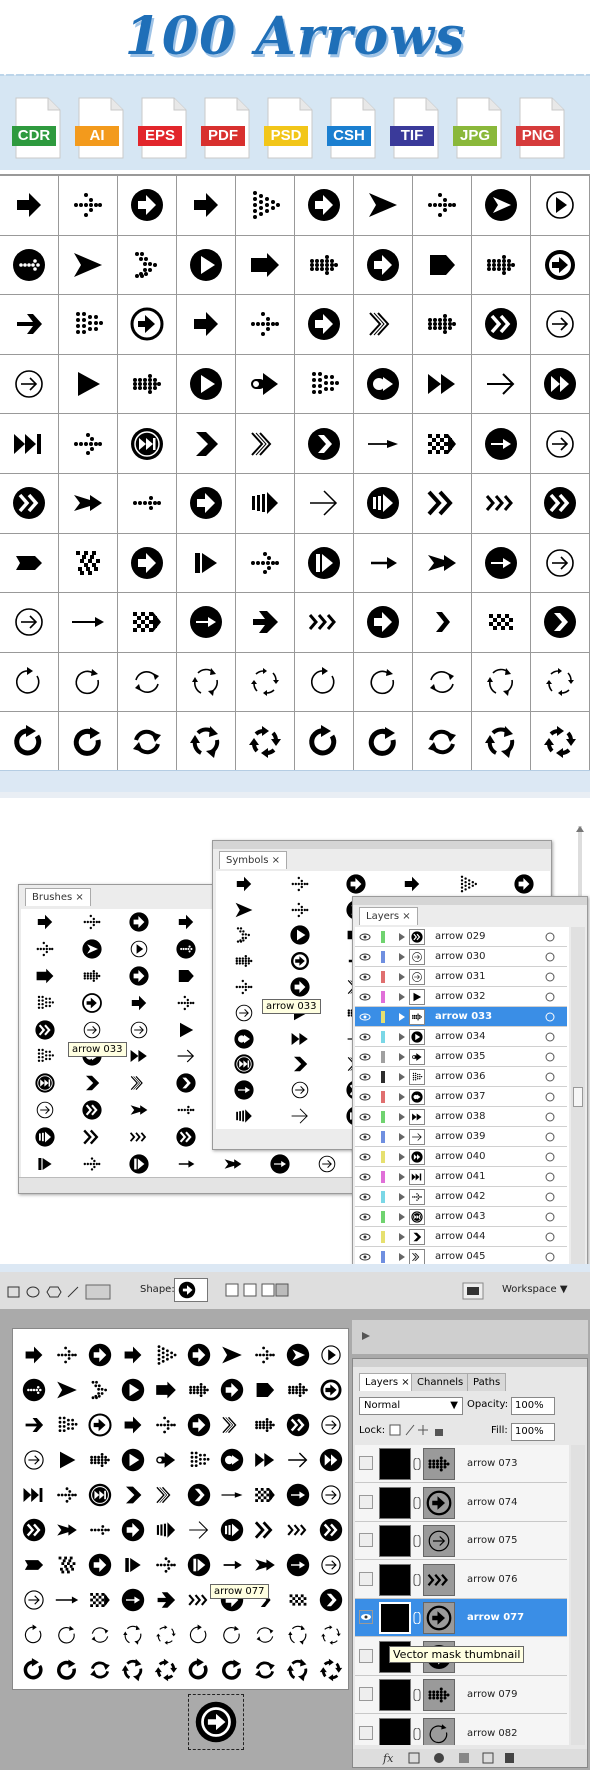 This screenshot has width=590, height=1770. Describe the element at coordinates (461, 1541) in the screenshot. I see `layer-row: arrow 075` at that location.